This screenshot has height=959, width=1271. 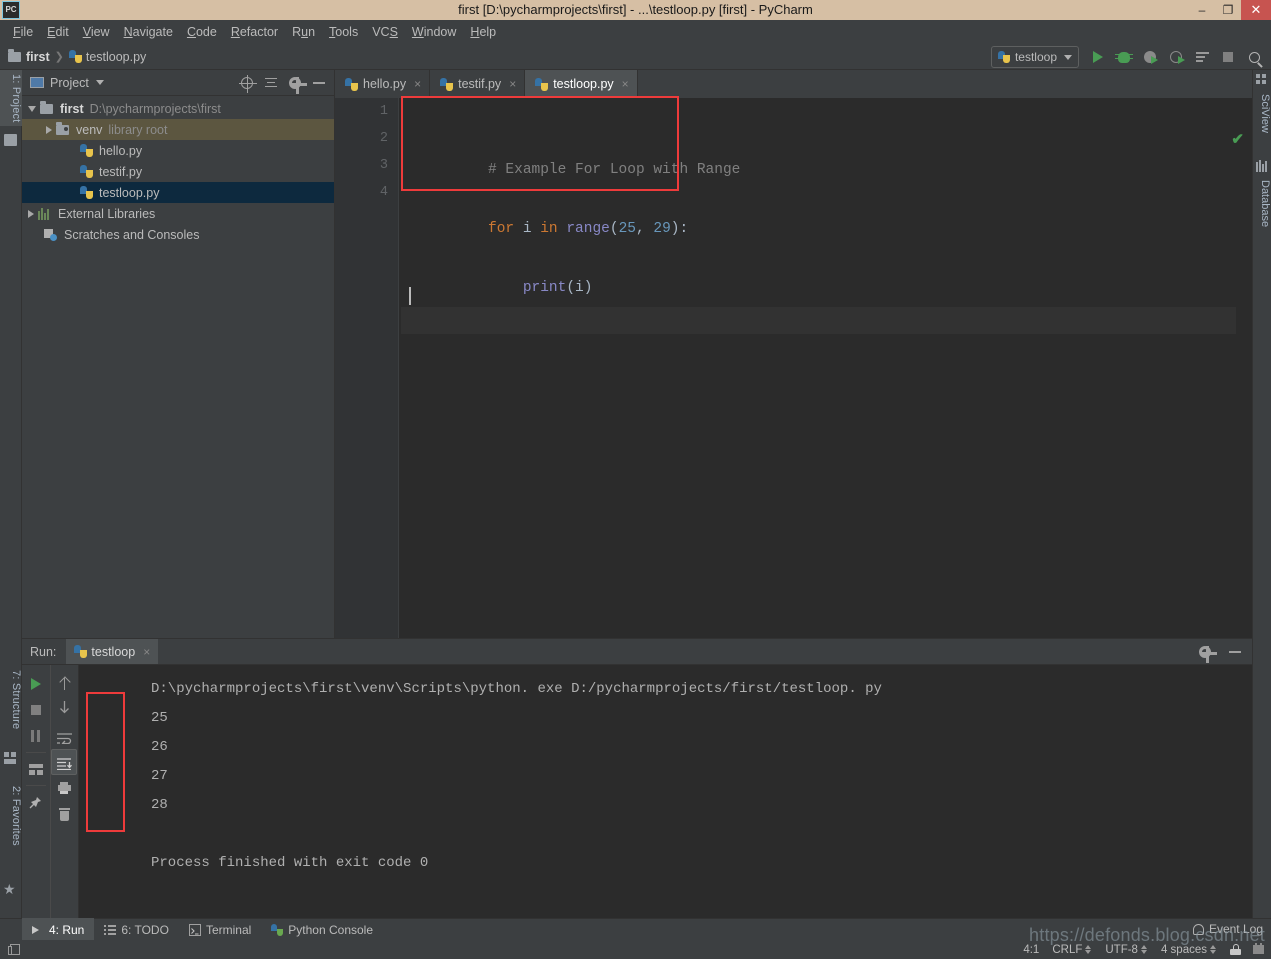 What do you see at coordinates (64, 710) in the screenshot?
I see `down-stacktrace-button` at bounding box center [64, 710].